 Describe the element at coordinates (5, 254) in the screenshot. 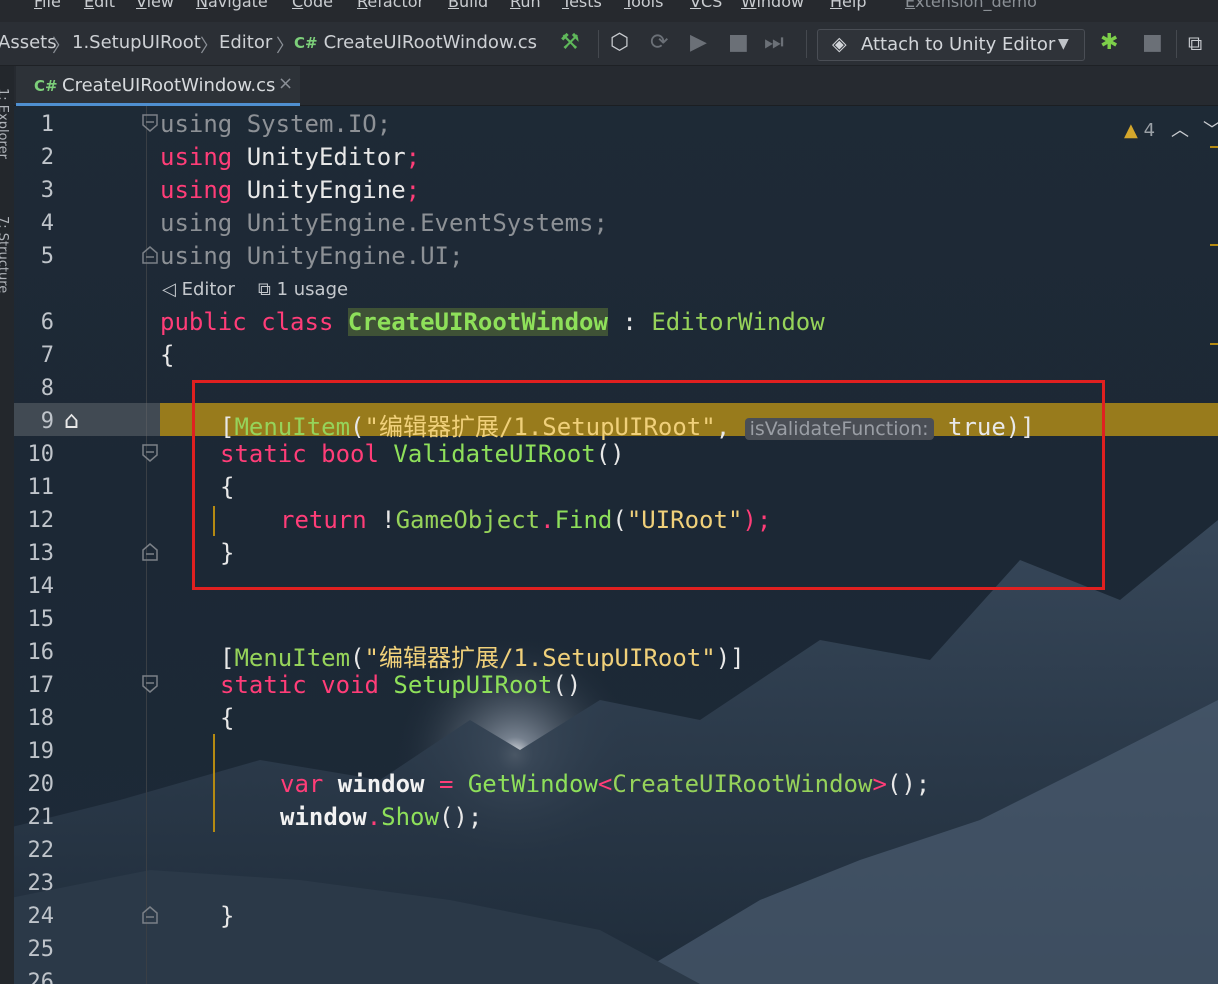

I see `structure-tool-tab: 7: Structure` at that location.